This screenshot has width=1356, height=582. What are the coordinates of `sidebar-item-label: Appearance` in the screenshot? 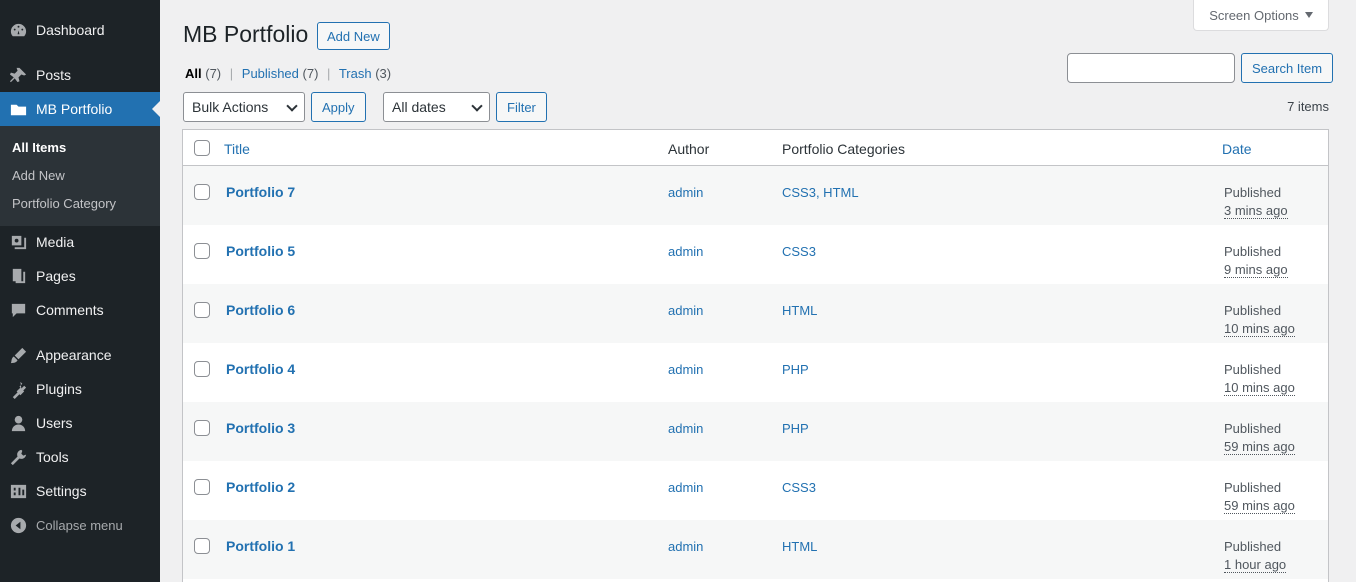 It's located at (74, 355).